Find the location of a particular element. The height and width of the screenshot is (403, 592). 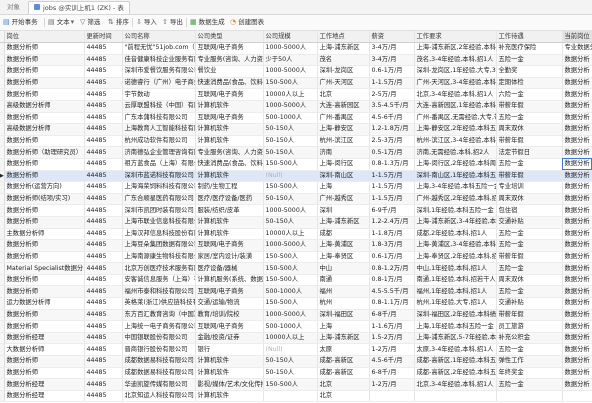

table-cell: 杭州成功软件有限公司 is located at coordinates (159, 141).